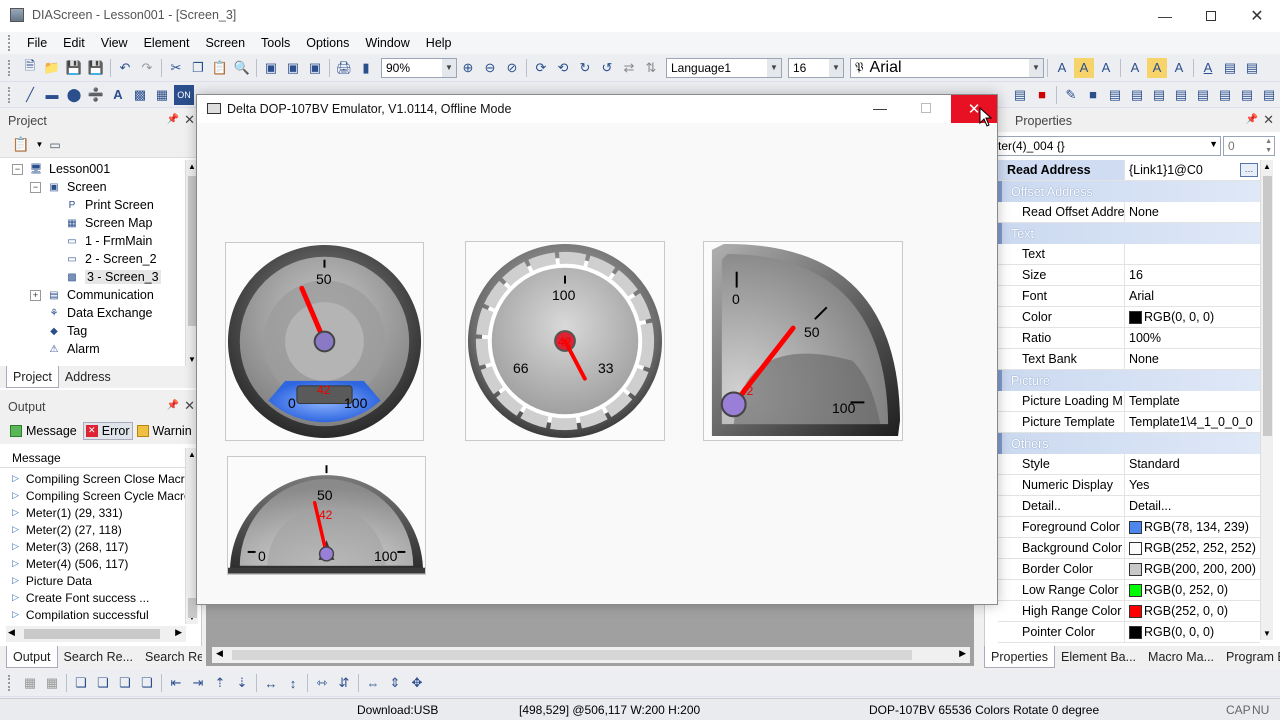 This screenshot has width=1280, height=720. I want to click on prop-background-color: Background Color RGB(252, 252, 252), so click(1129, 548).